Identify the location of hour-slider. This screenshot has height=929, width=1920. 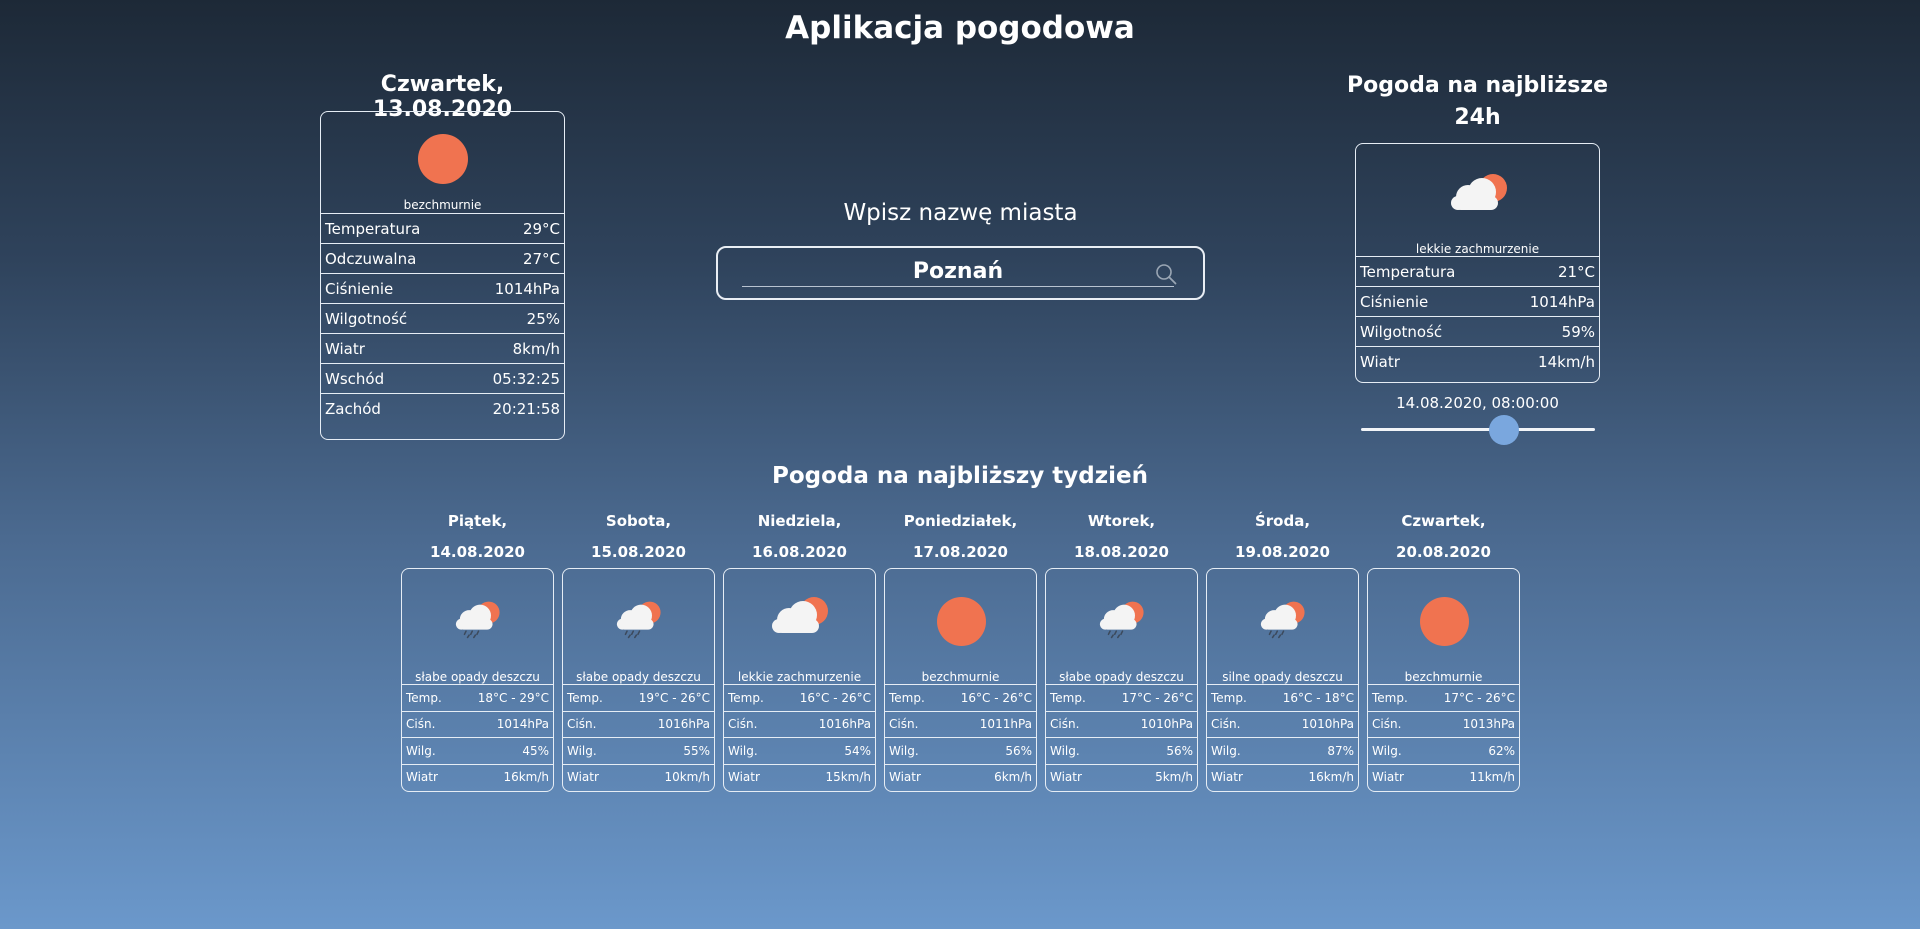
(1478, 429).